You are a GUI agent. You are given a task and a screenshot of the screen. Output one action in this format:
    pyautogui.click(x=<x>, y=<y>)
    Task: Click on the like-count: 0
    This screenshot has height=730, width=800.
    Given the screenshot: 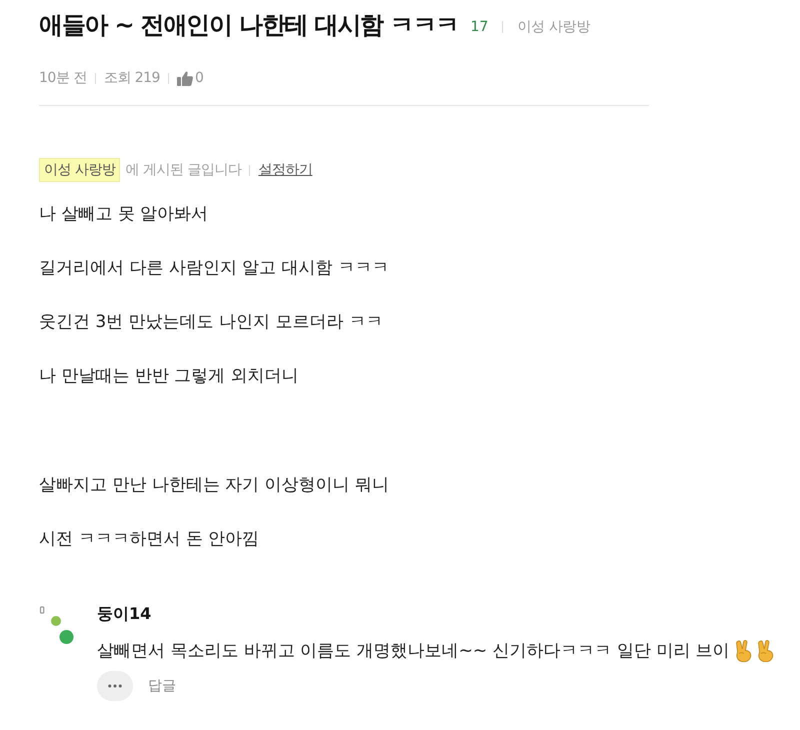 What is the action you would take?
    pyautogui.click(x=199, y=78)
    